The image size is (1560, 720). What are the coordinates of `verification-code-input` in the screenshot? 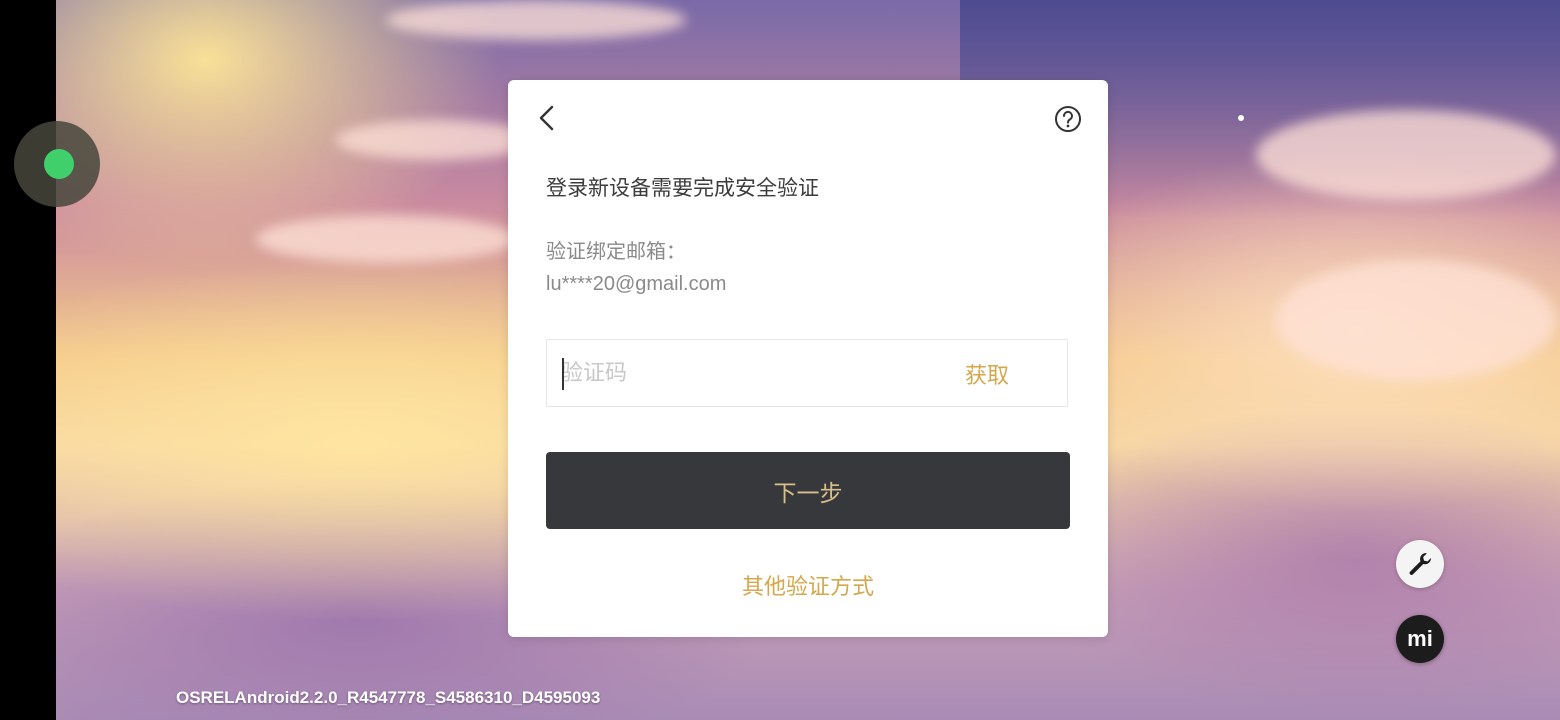 It's located at (741, 373).